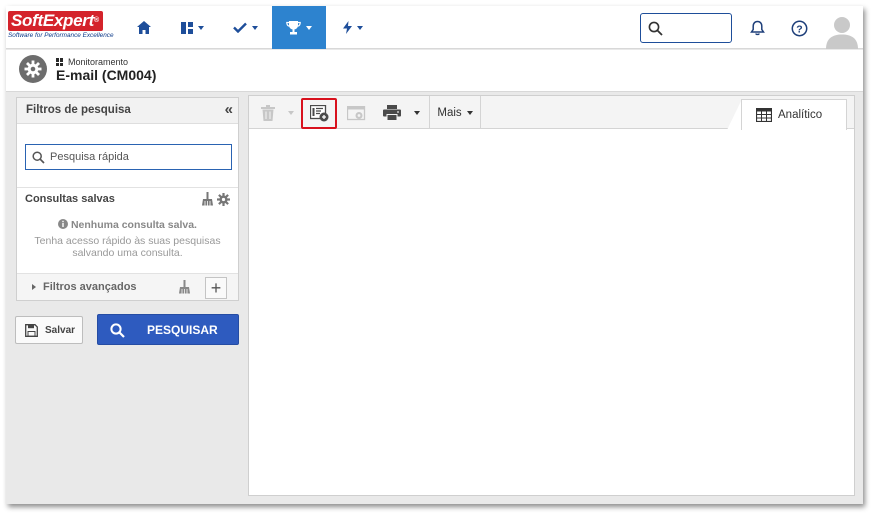 This screenshot has height=513, width=872. I want to click on breadcrumb: Monitoramento, so click(92, 62).